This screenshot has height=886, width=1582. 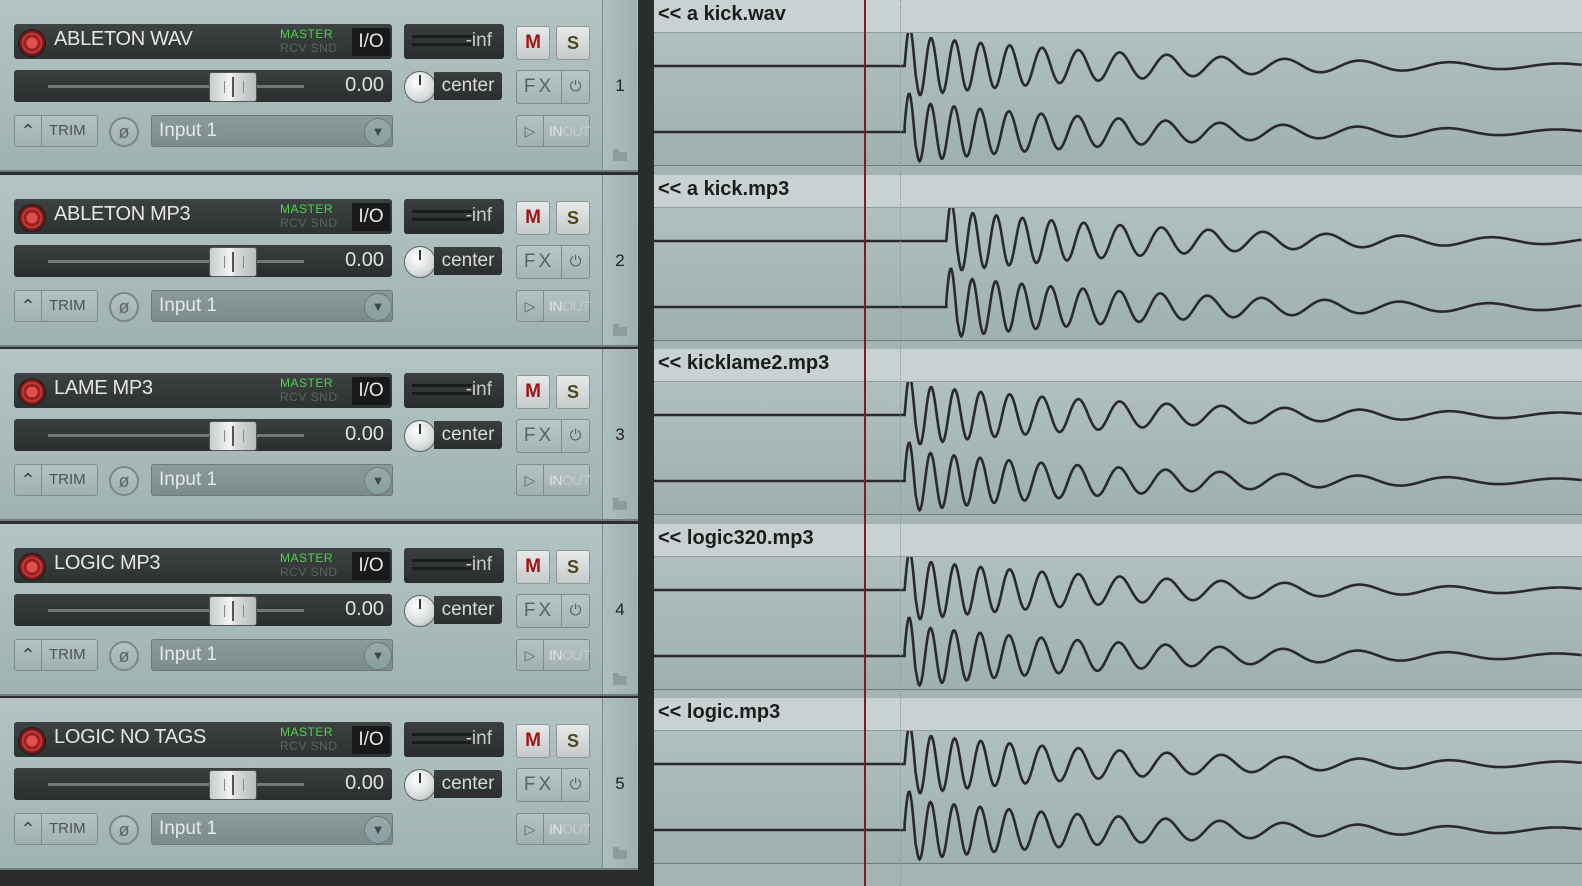 I want to click on media-item-header: << kicklame2.mp3, so click(x=1118, y=365).